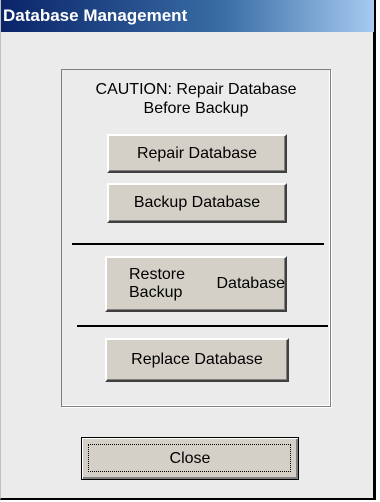 This screenshot has height=502, width=380. Describe the element at coordinates (196, 284) in the screenshot. I see `restore-backup-database-button: Restore Backup Database` at that location.